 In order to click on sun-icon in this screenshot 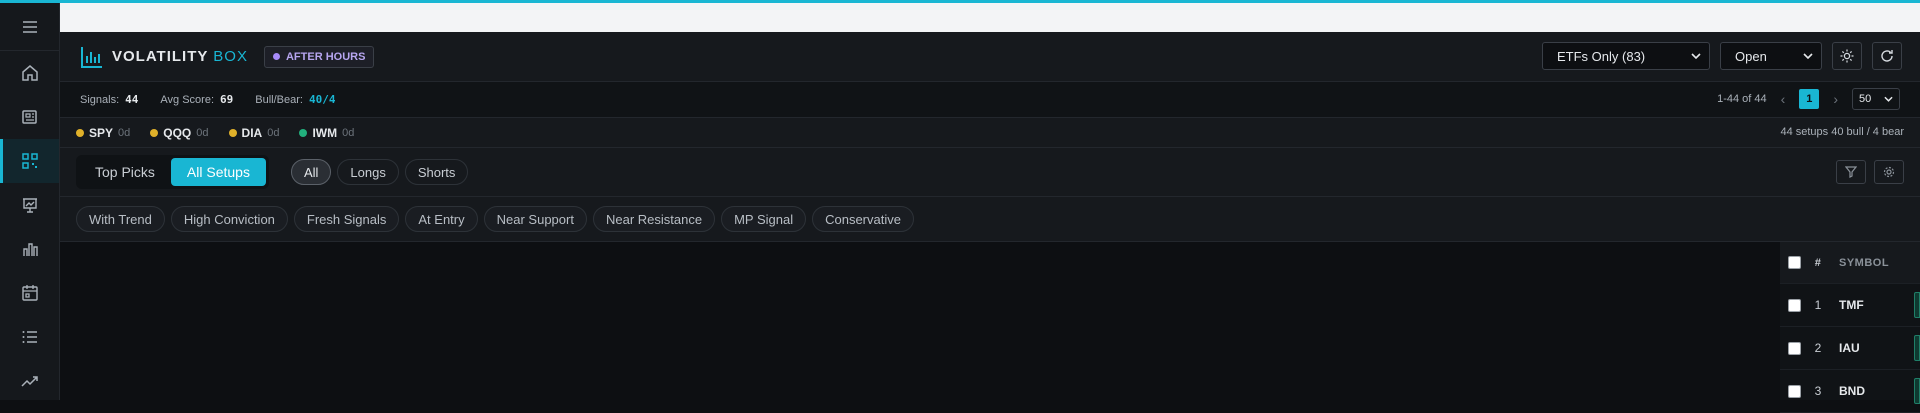, I will do `click(1847, 56)`.